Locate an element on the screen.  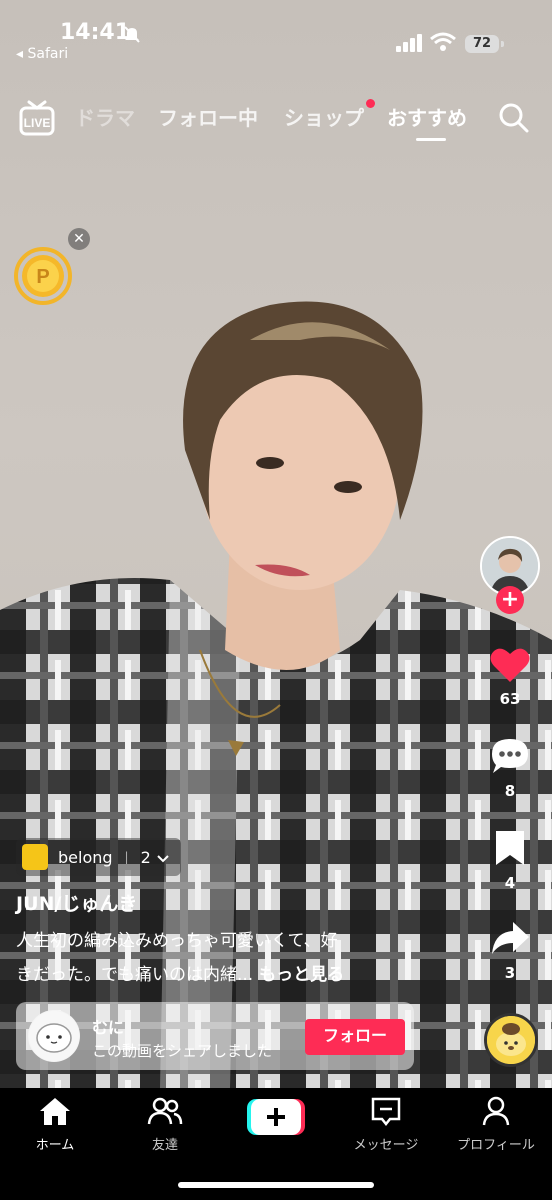
bookmark-icon is located at coordinates (510, 848).